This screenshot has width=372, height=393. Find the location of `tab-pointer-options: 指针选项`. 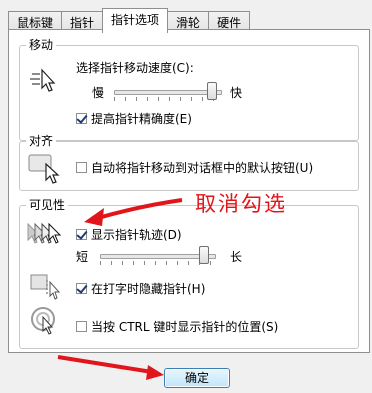

tab-pointer-options: 指针选项 is located at coordinates (135, 20).